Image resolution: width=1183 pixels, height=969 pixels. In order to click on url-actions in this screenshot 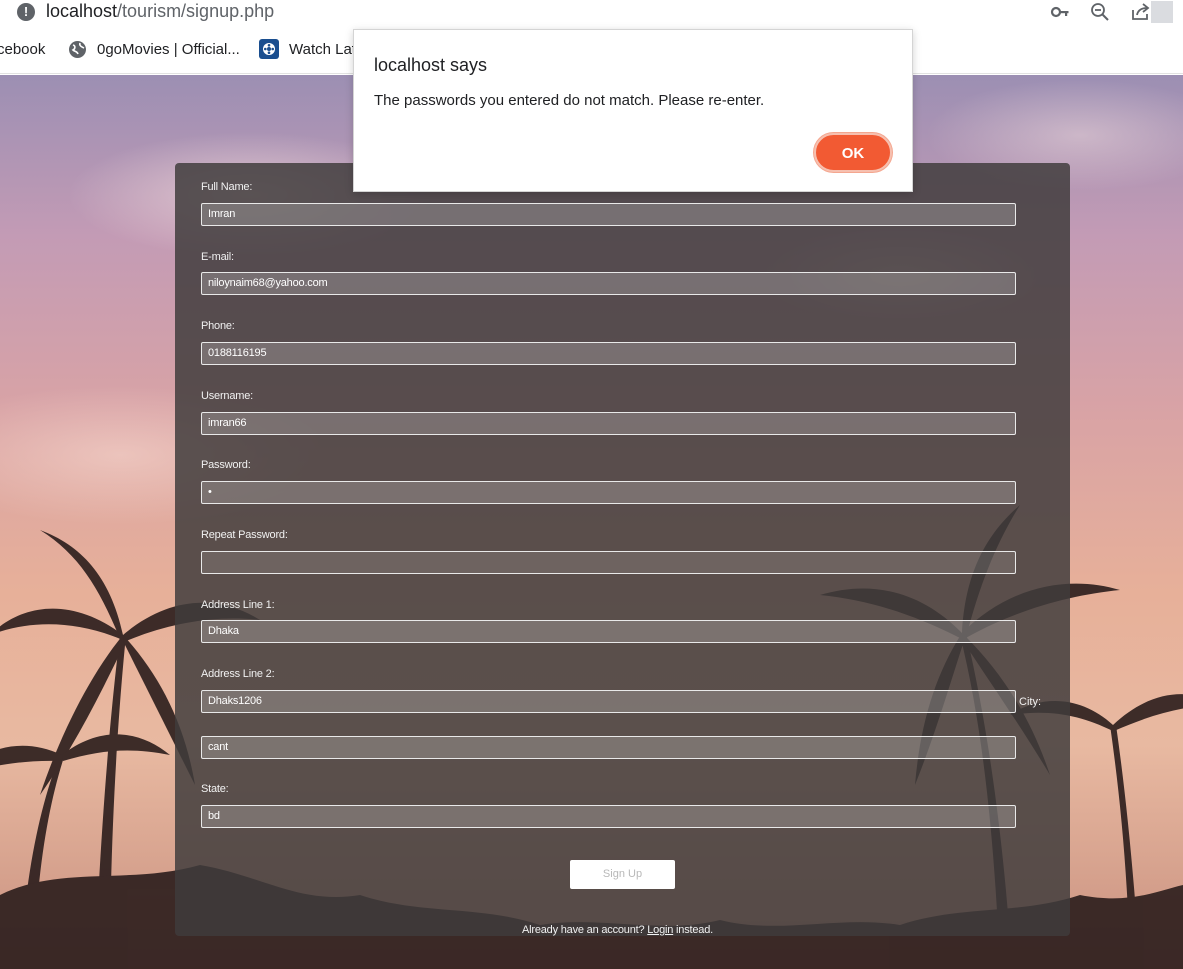, I will do `click(1103, 12)`.